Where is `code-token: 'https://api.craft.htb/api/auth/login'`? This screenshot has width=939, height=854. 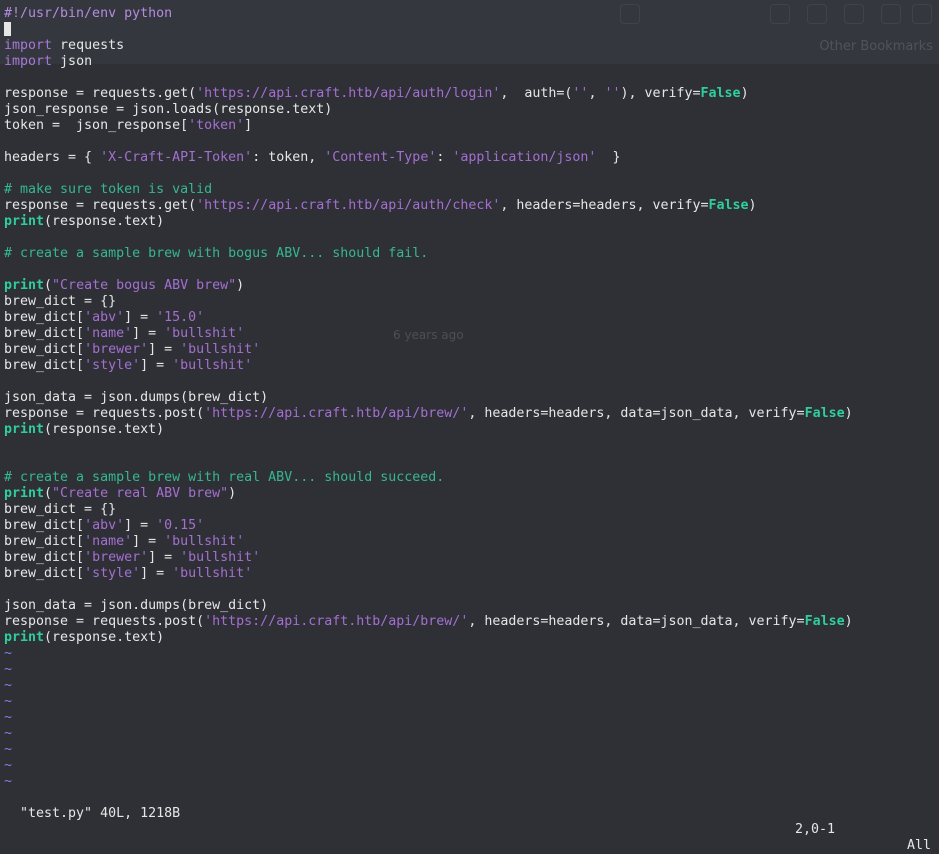
code-token: 'https://api.craft.htb/api/auth/login' is located at coordinates (348, 93).